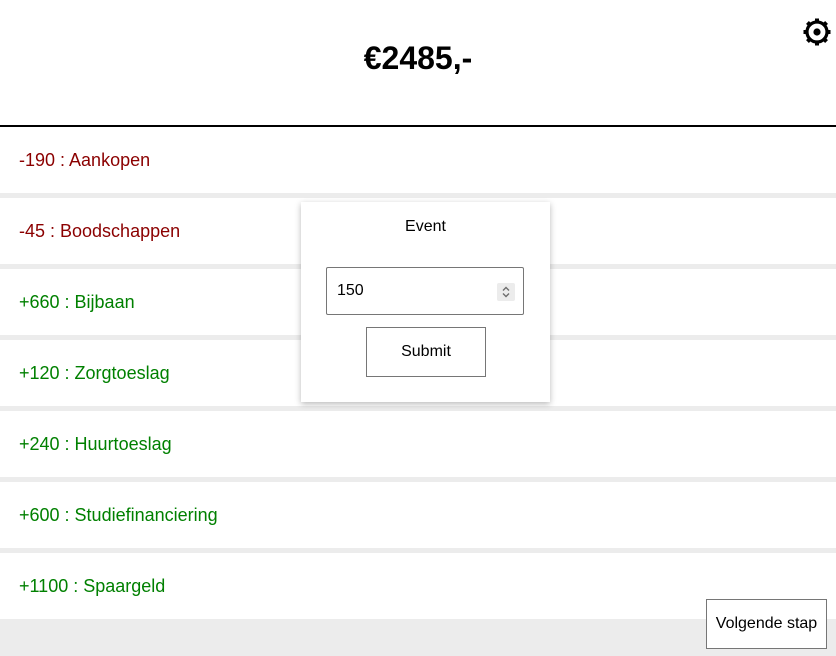  I want to click on balance-display: €2485,-, so click(418, 58).